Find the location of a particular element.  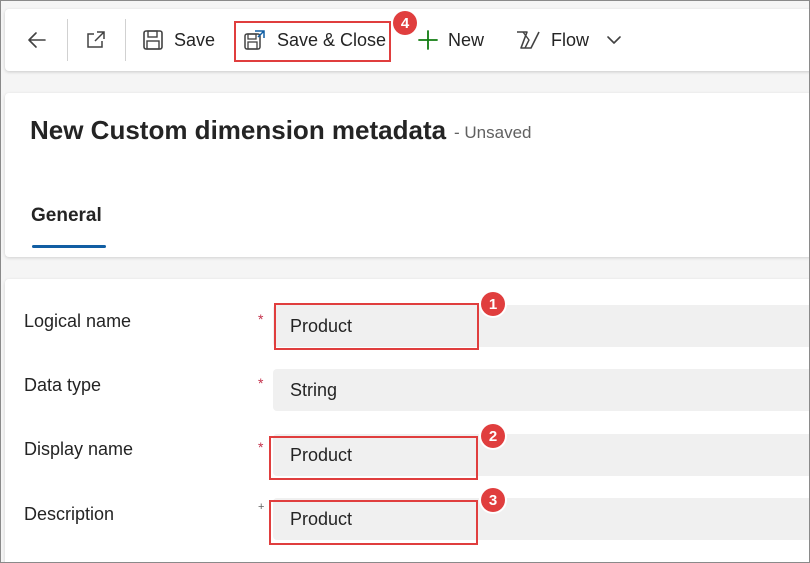

logical-name-label: Logical name is located at coordinates (78, 321).